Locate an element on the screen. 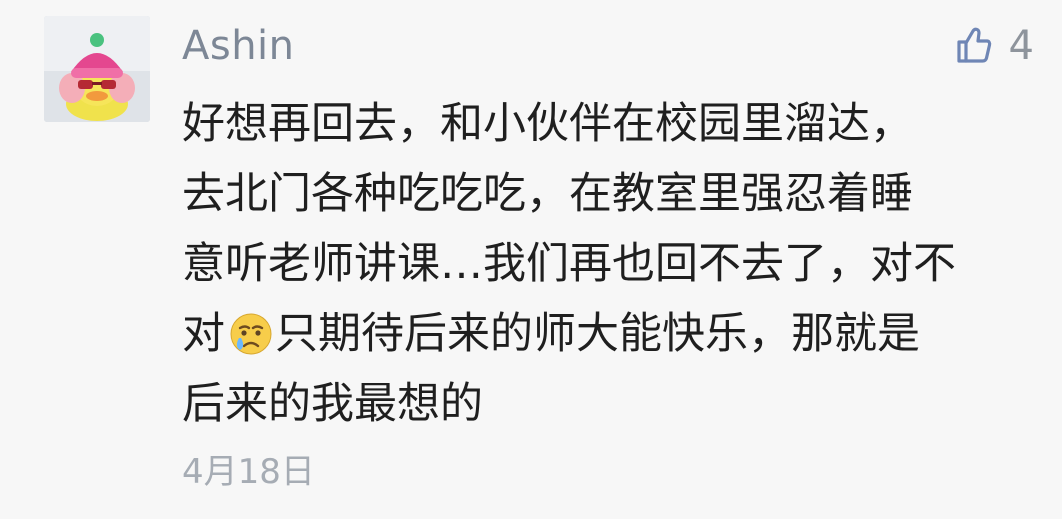 Image resolution: width=1062 pixels, height=519 pixels. author-name: Ashin is located at coordinates (238, 46).